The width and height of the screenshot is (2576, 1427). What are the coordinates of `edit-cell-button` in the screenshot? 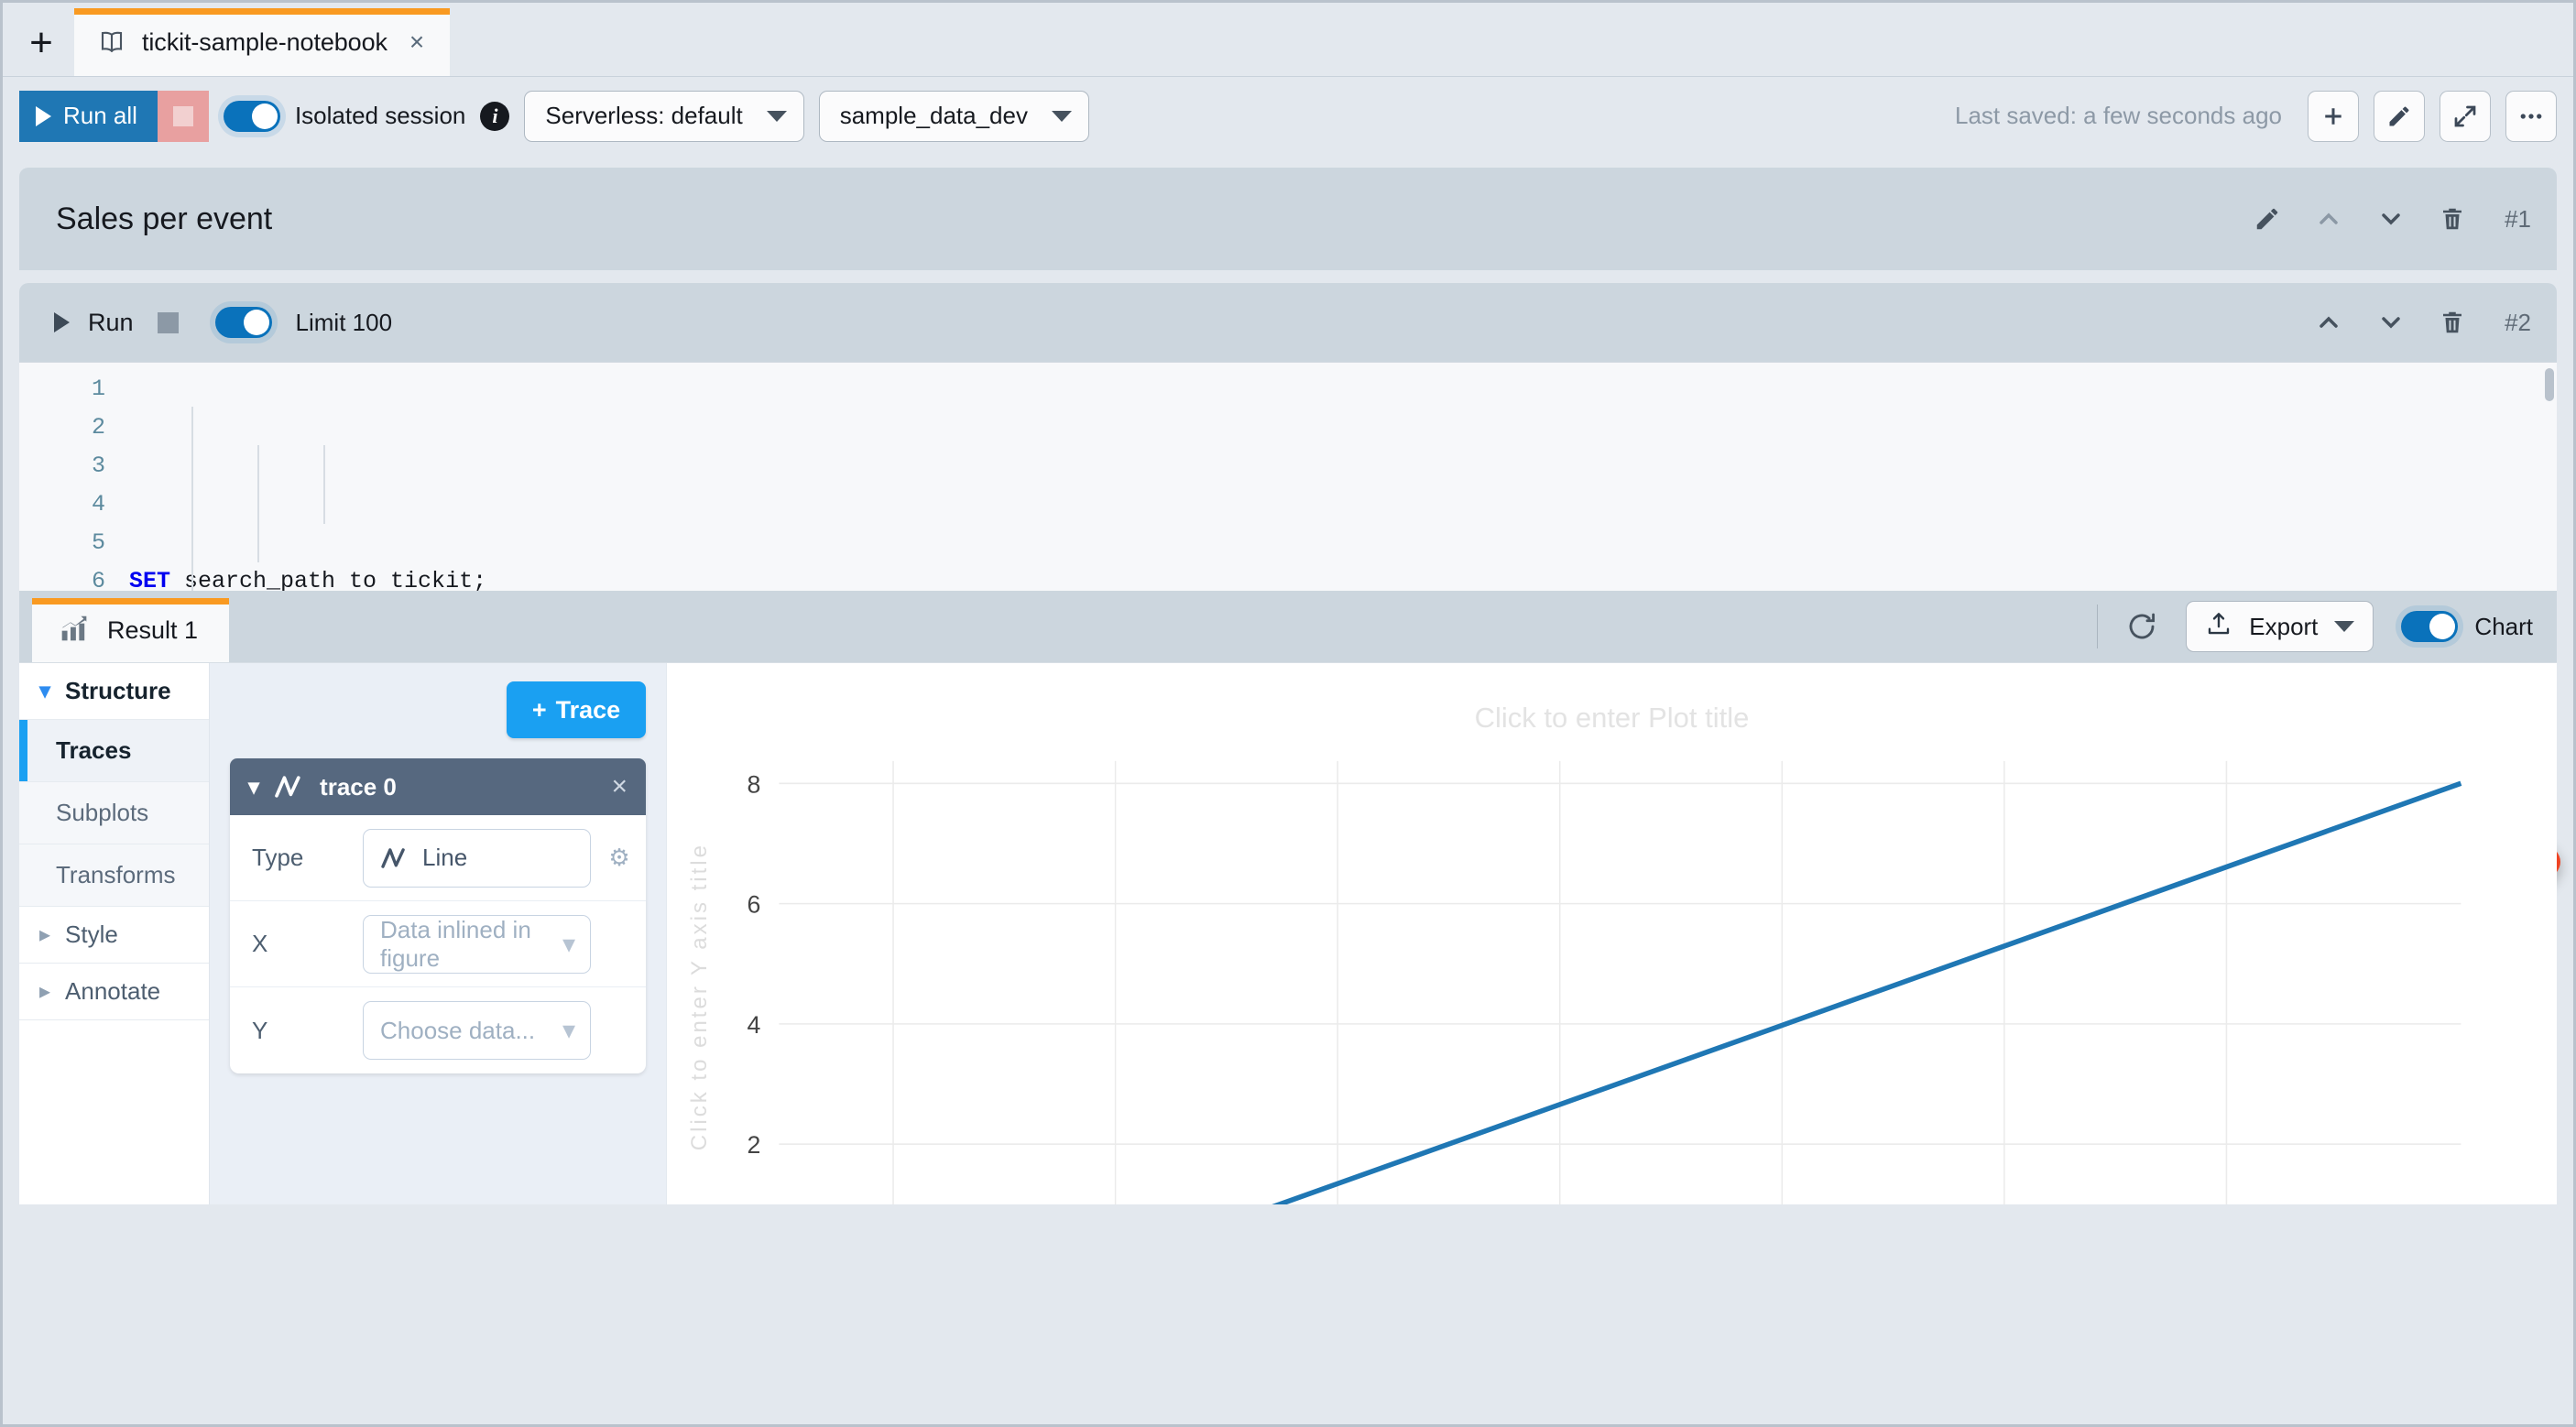 It's located at (2268, 219).